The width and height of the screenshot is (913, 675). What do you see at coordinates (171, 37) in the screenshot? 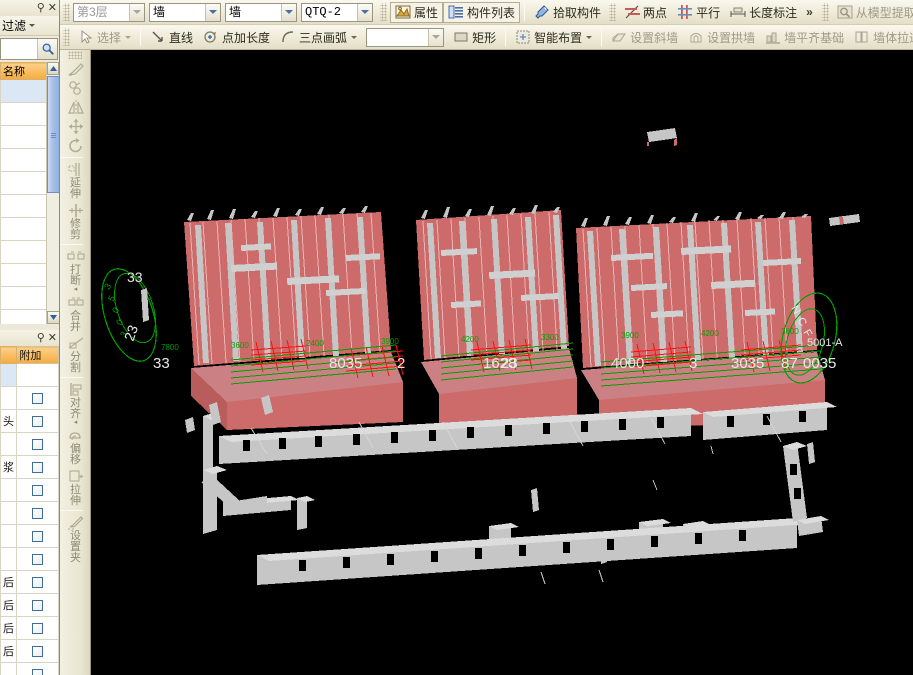
I see `line-button: 直线` at bounding box center [171, 37].